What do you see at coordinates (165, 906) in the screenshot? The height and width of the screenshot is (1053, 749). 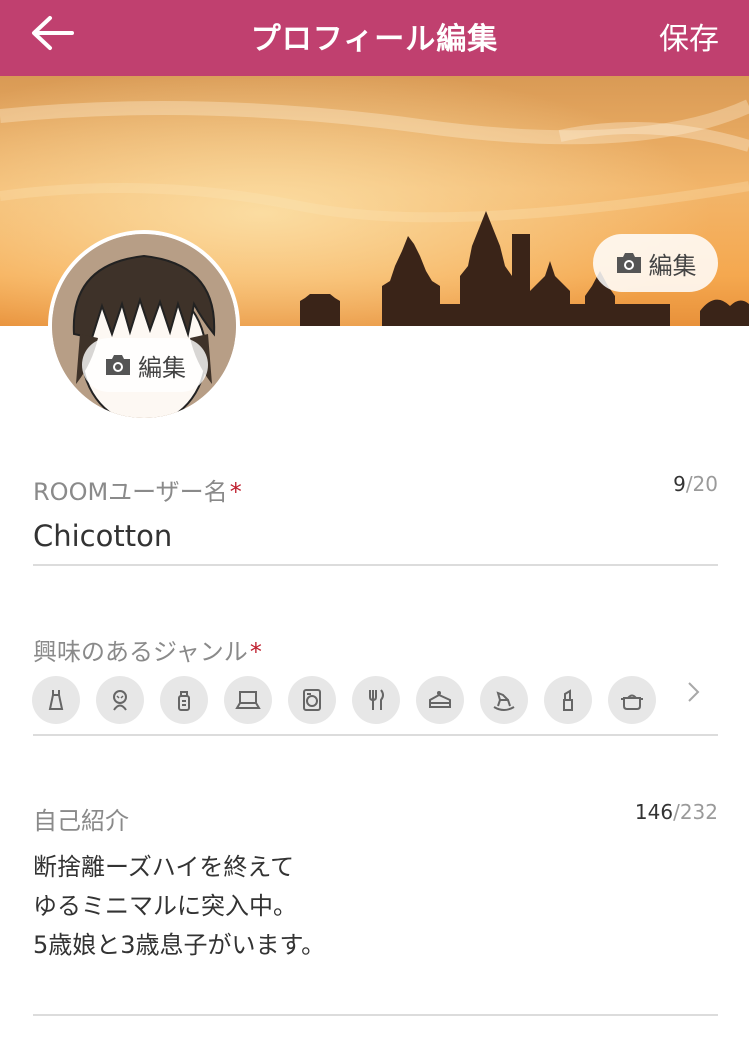 I see `intro-line: ゆるミニマルに突入中。` at bounding box center [165, 906].